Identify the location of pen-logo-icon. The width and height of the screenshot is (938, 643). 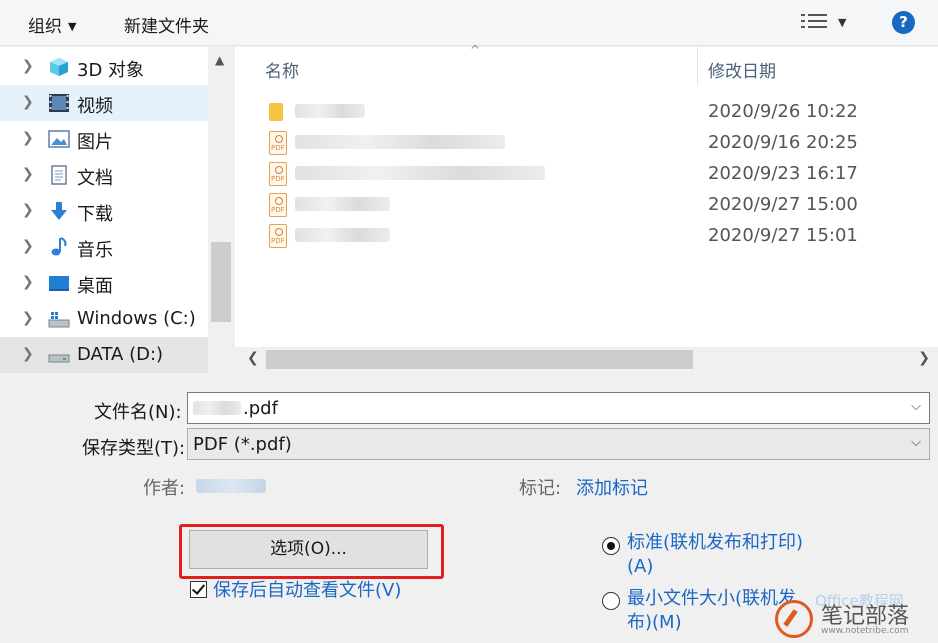
(794, 619).